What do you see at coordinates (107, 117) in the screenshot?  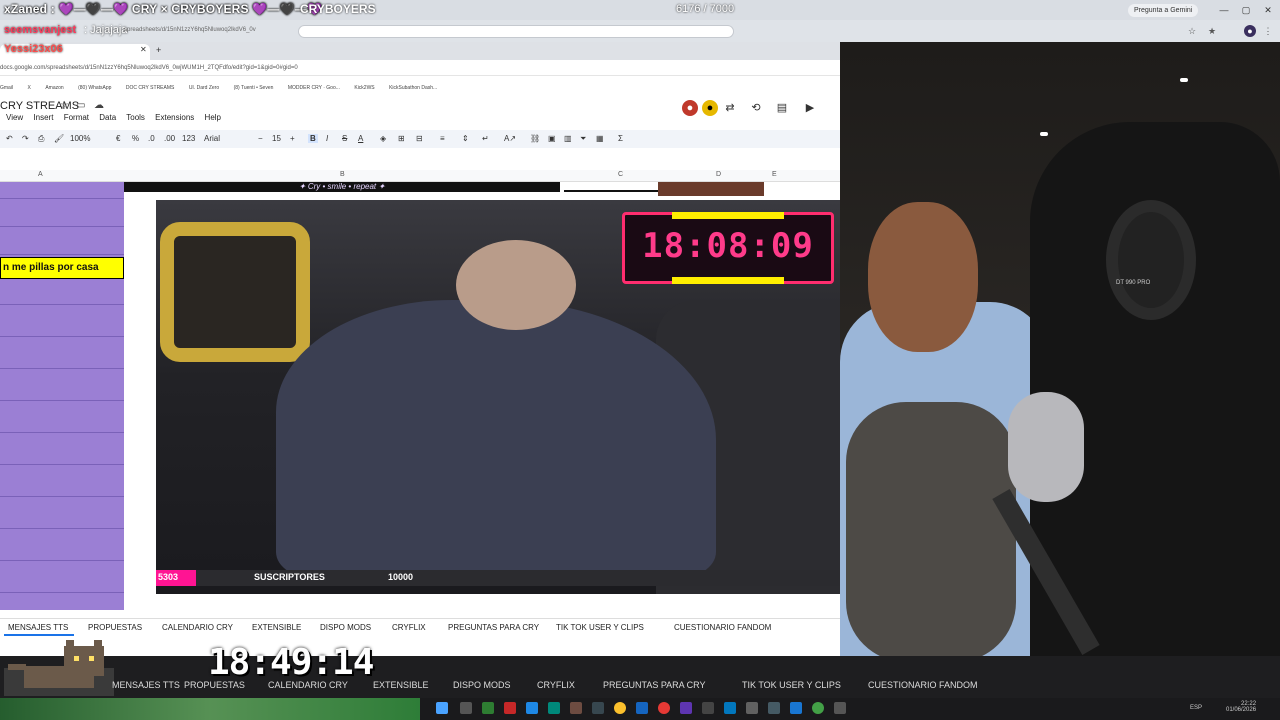 I see `menu-data: Data` at bounding box center [107, 117].